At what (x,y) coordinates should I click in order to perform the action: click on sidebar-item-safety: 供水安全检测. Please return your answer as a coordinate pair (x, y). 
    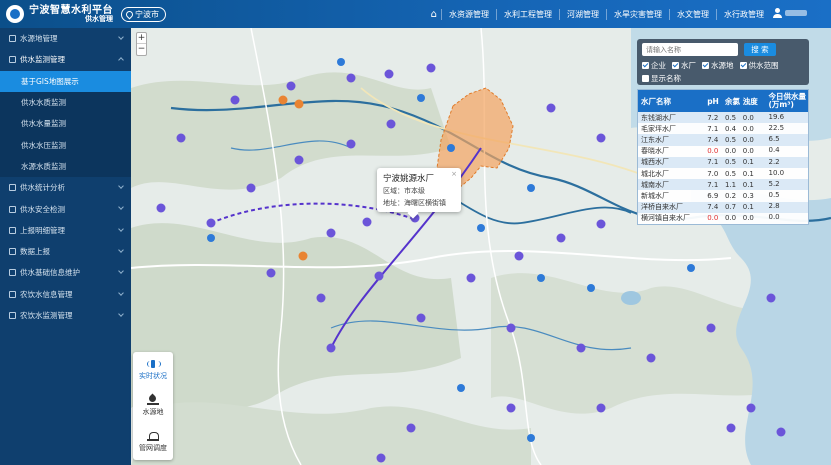
    Looking at the image, I should click on (65, 208).